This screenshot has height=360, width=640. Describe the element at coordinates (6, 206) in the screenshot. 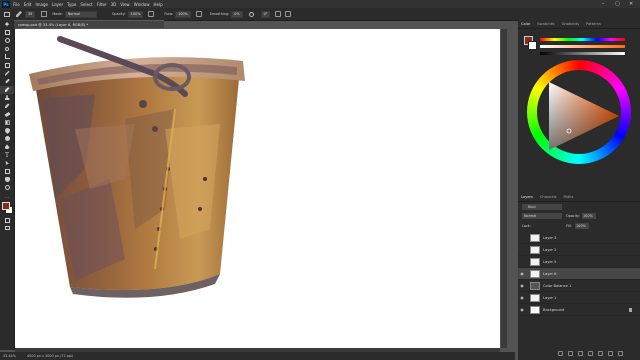

I see `foreground-color-swatch` at that location.